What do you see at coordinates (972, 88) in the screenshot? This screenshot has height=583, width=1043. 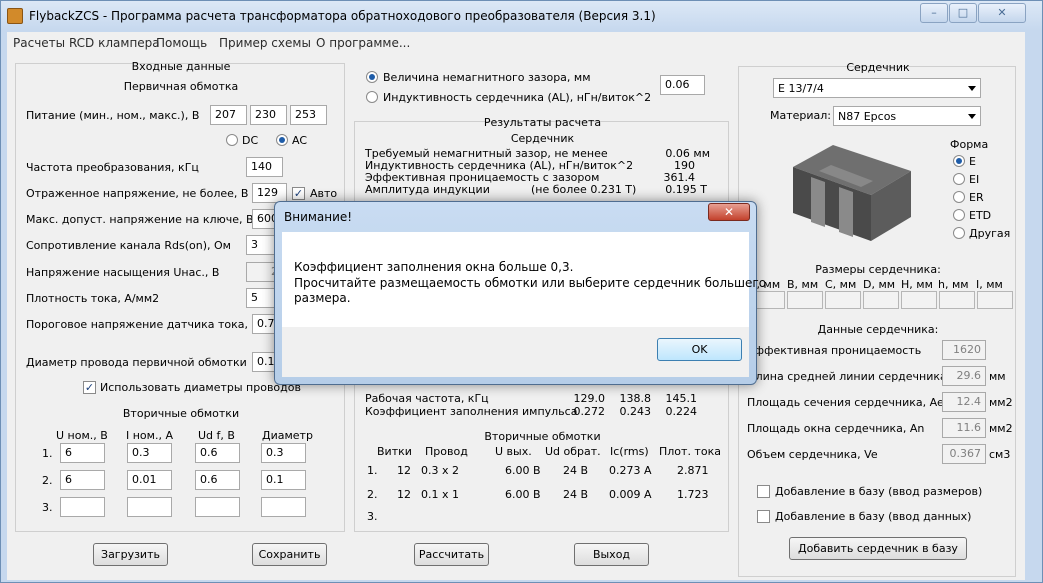 I see `chevron-down-icon` at bounding box center [972, 88].